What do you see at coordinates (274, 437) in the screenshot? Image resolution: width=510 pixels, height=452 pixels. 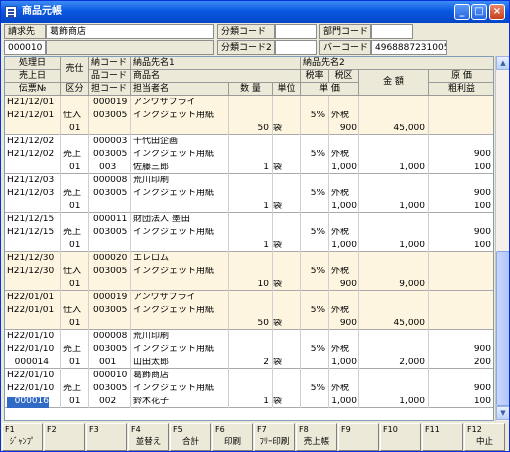 I see `fkey-f7-button: F7 ﾌﾘｰ印刷` at bounding box center [274, 437].